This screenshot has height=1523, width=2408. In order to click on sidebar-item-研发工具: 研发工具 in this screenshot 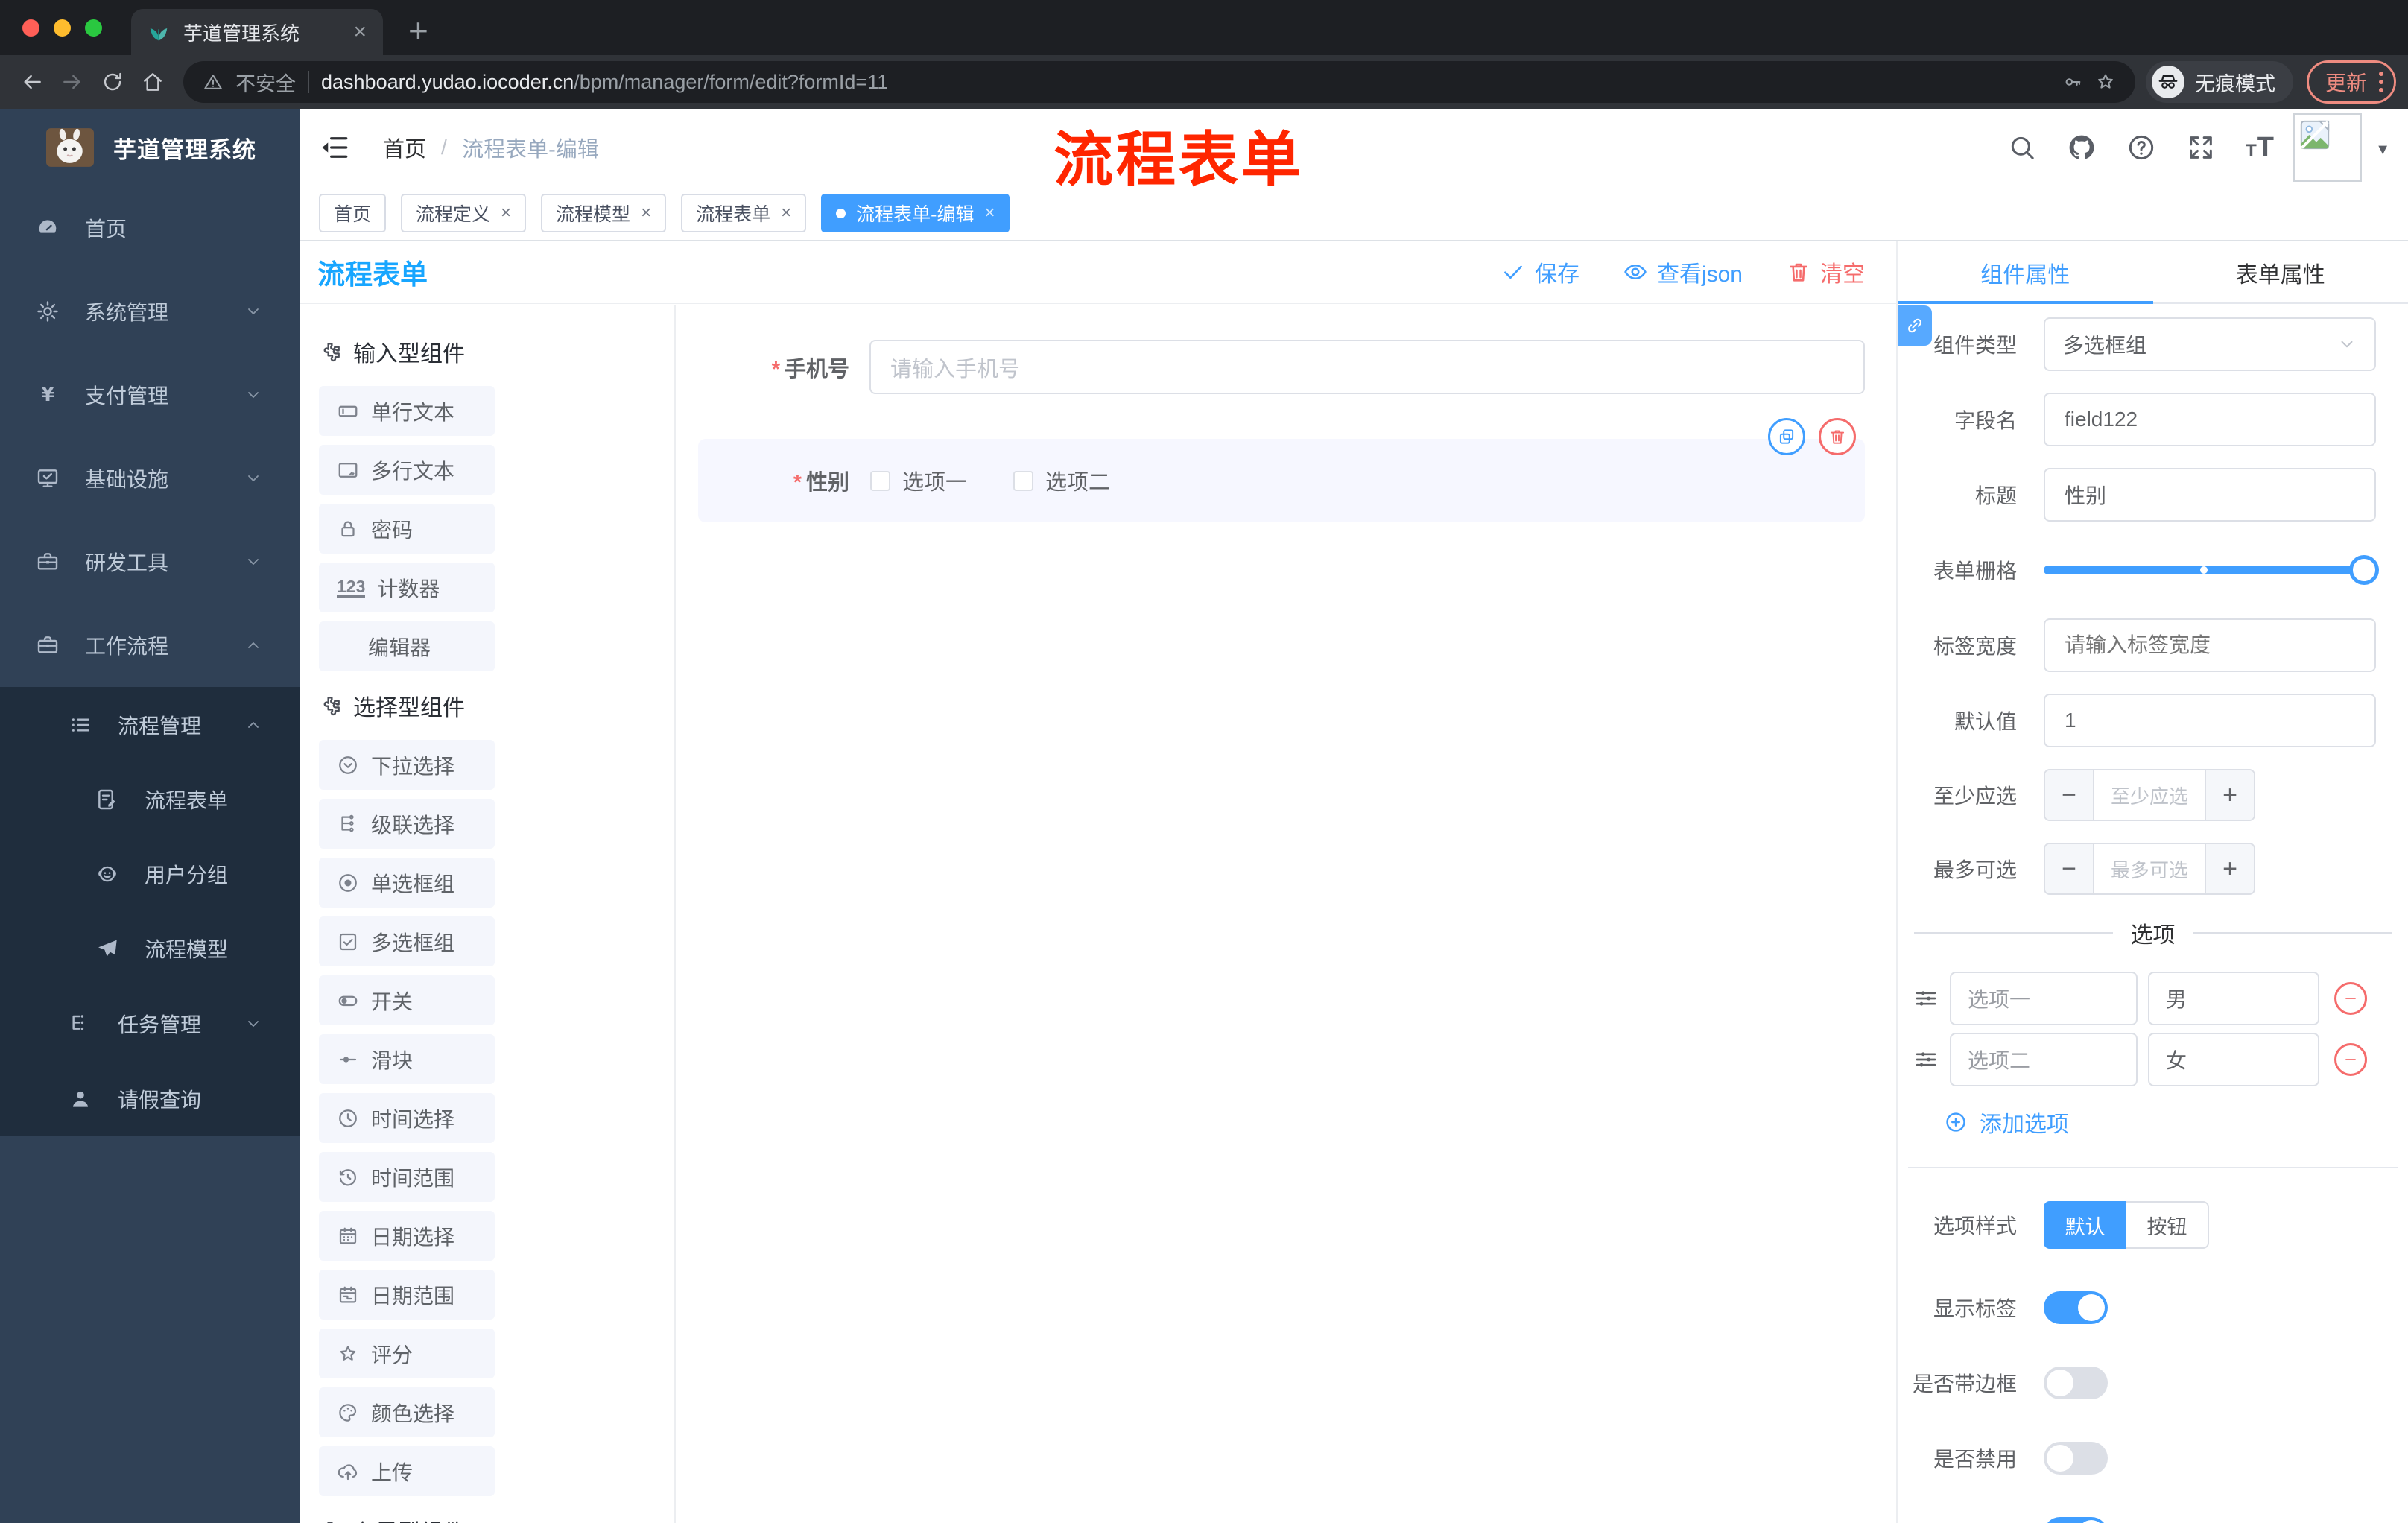, I will do `click(150, 562)`.